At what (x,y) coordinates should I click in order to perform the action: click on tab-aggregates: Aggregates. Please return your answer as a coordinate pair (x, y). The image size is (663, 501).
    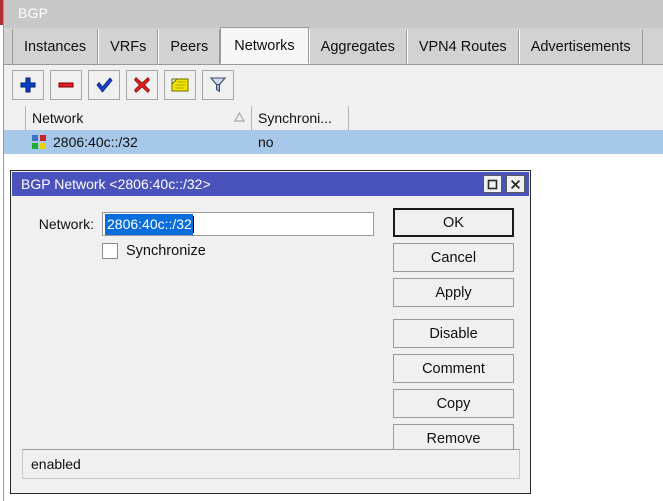
    Looking at the image, I should click on (357, 46).